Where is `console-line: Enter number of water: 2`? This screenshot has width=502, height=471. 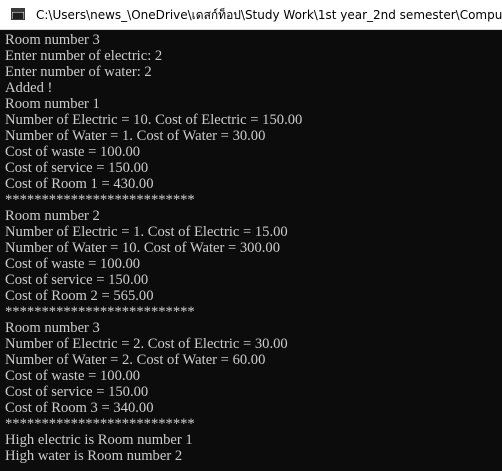 console-line: Enter number of water: 2 is located at coordinates (78, 72).